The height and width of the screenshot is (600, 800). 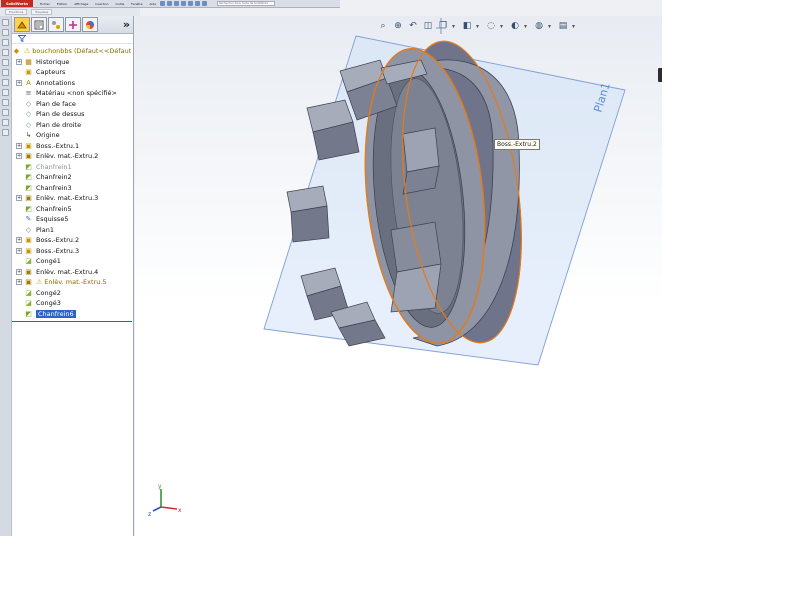 What do you see at coordinates (72, 135) in the screenshot?
I see `tree-item: ↳ Origine` at bounding box center [72, 135].